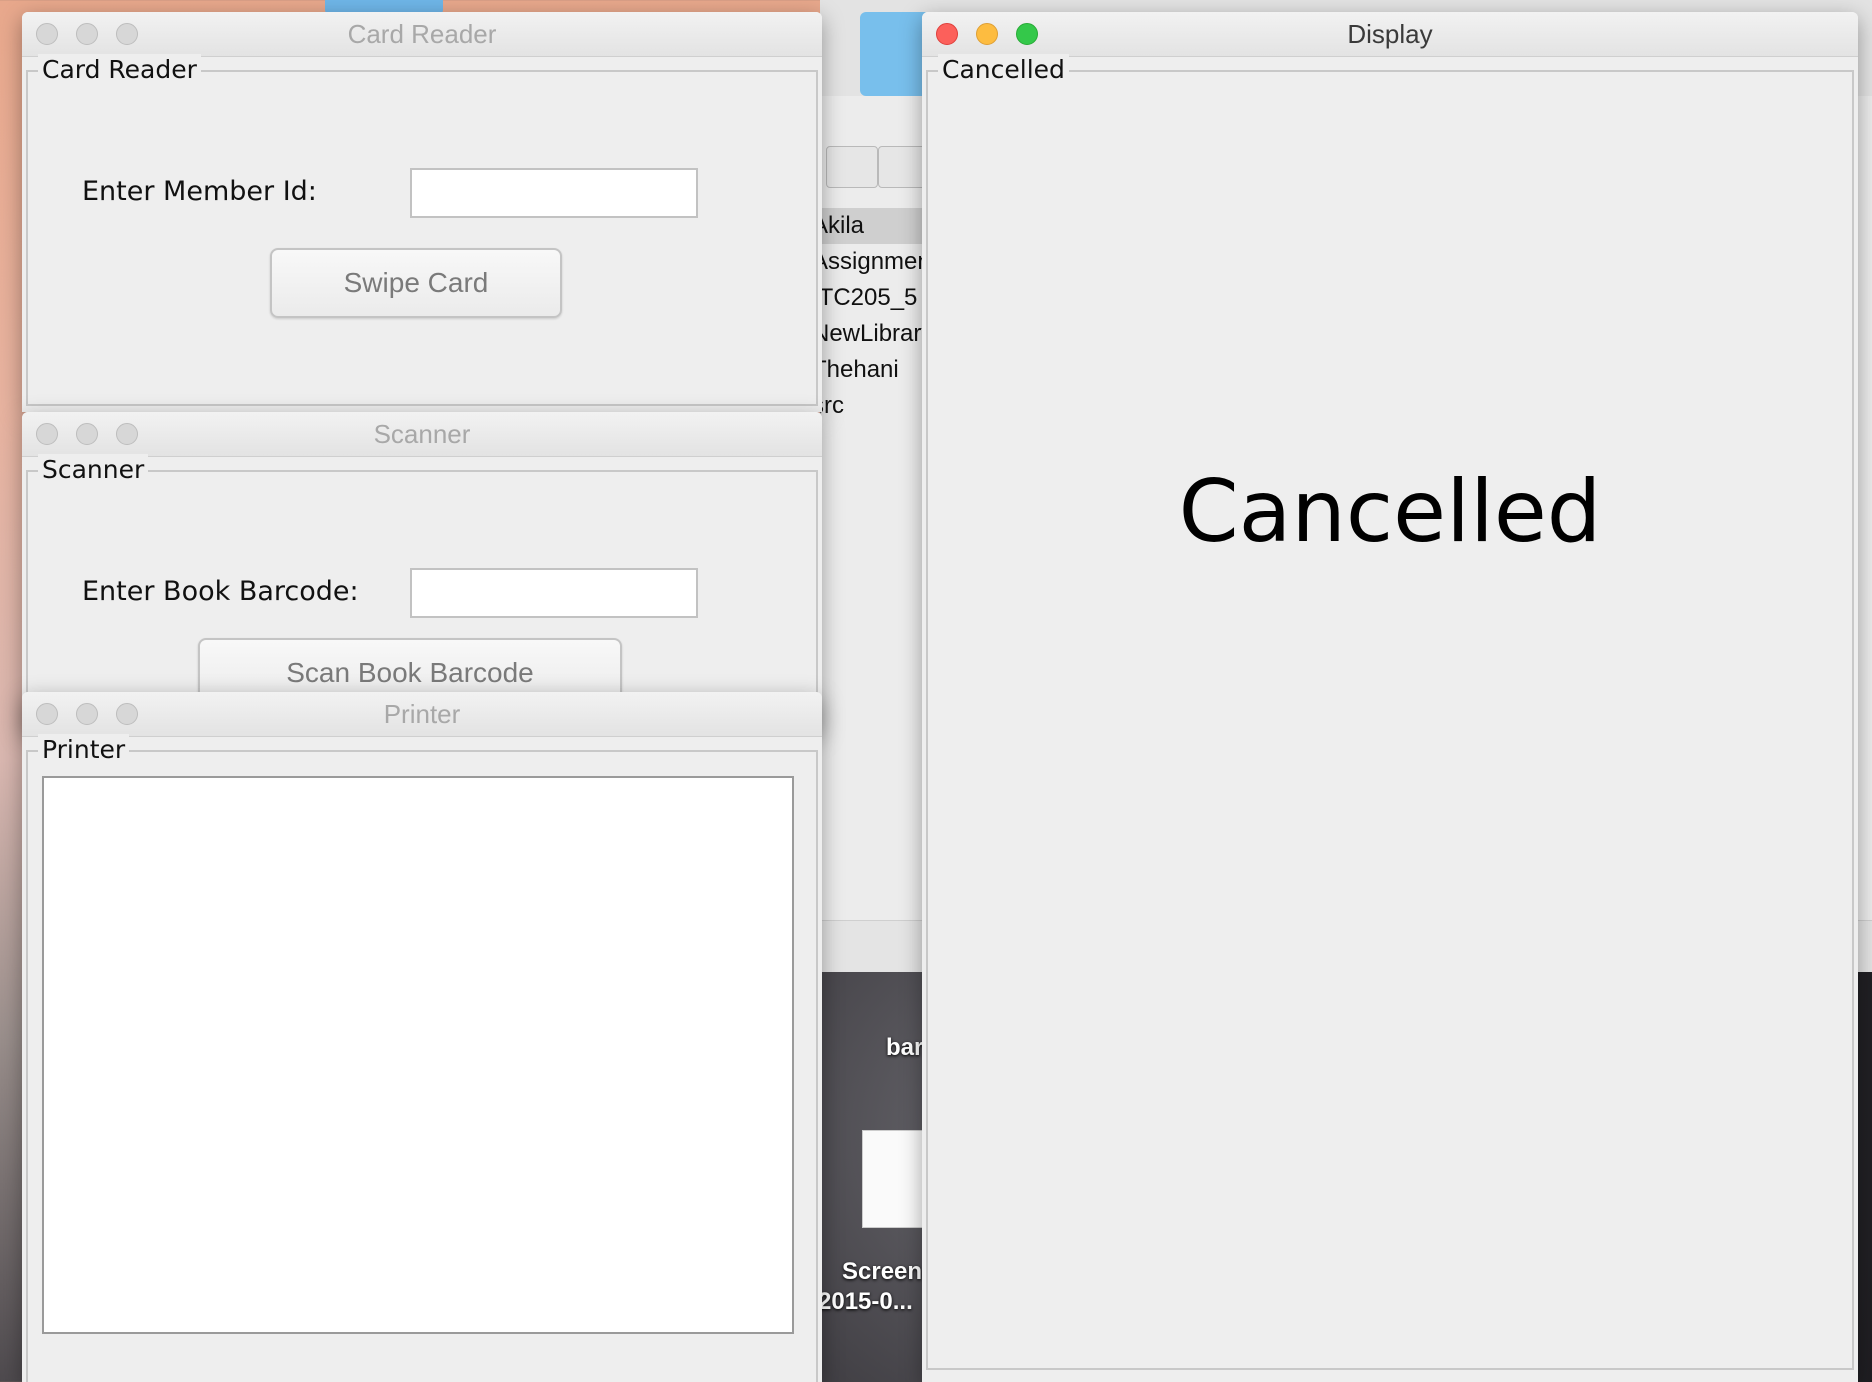 This screenshot has height=1382, width=1872. What do you see at coordinates (875, 370) in the screenshot?
I see `finder-file-item: Thehani` at bounding box center [875, 370].